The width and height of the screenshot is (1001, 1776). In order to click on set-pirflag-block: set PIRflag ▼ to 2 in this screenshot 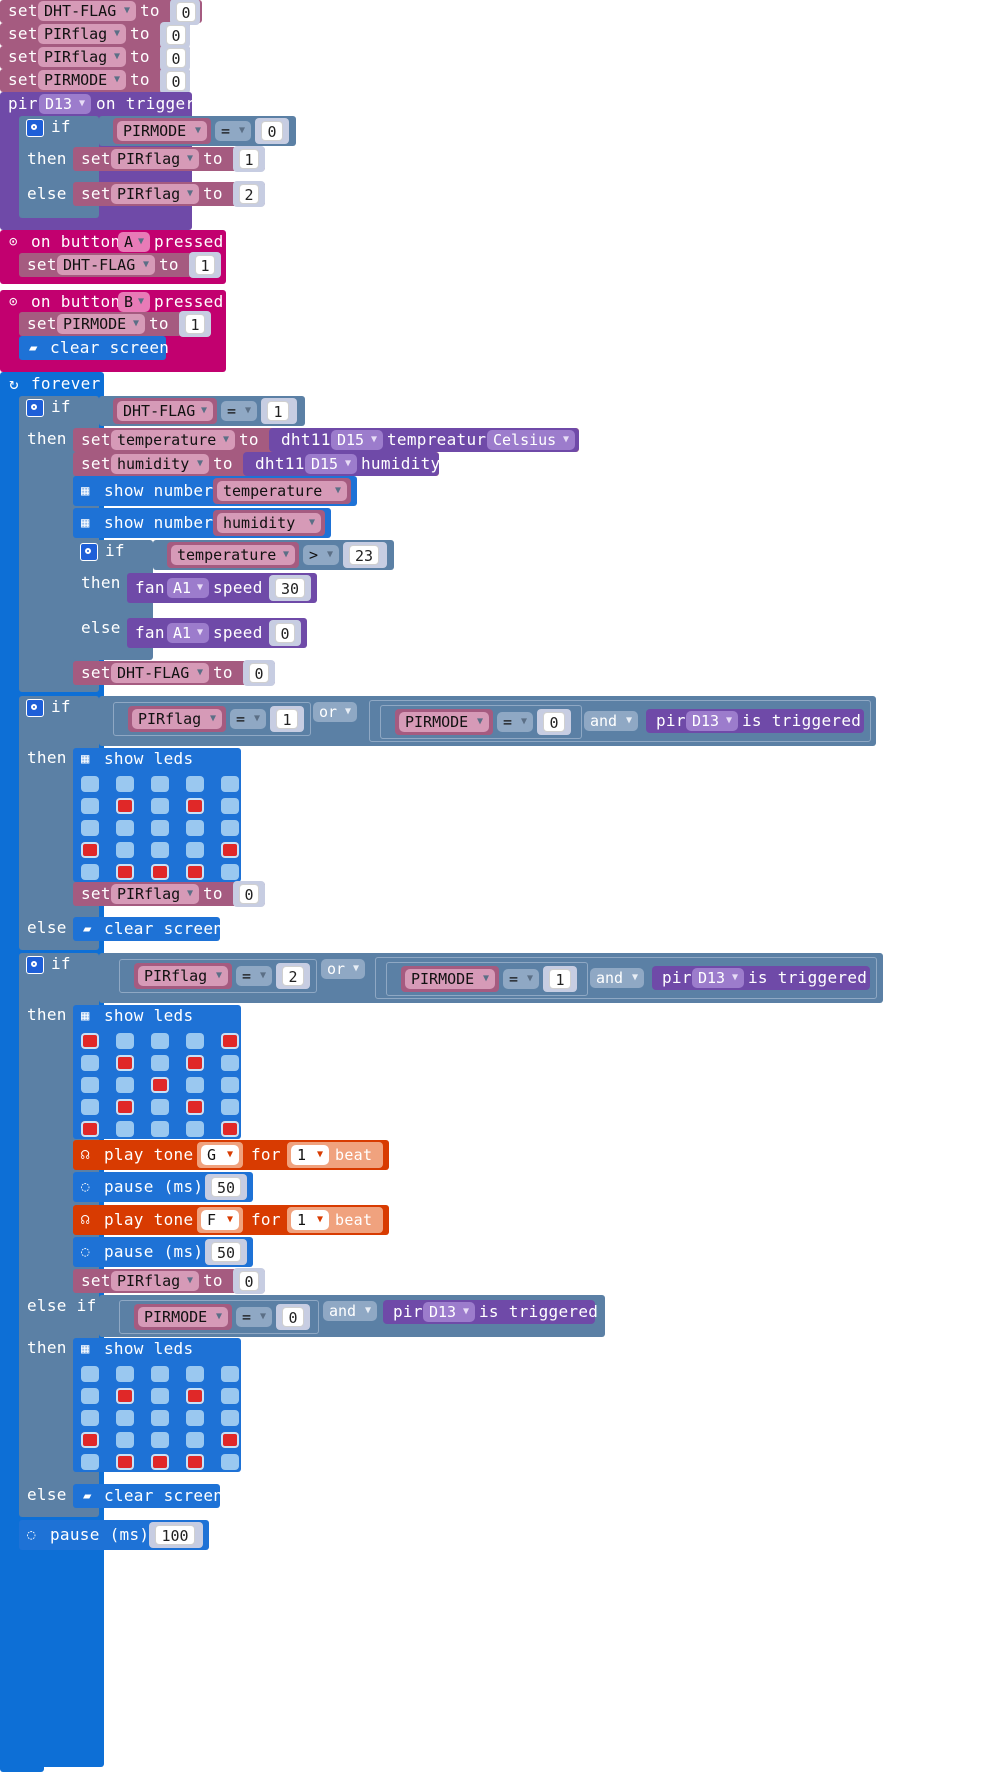, I will do `click(169, 194)`.